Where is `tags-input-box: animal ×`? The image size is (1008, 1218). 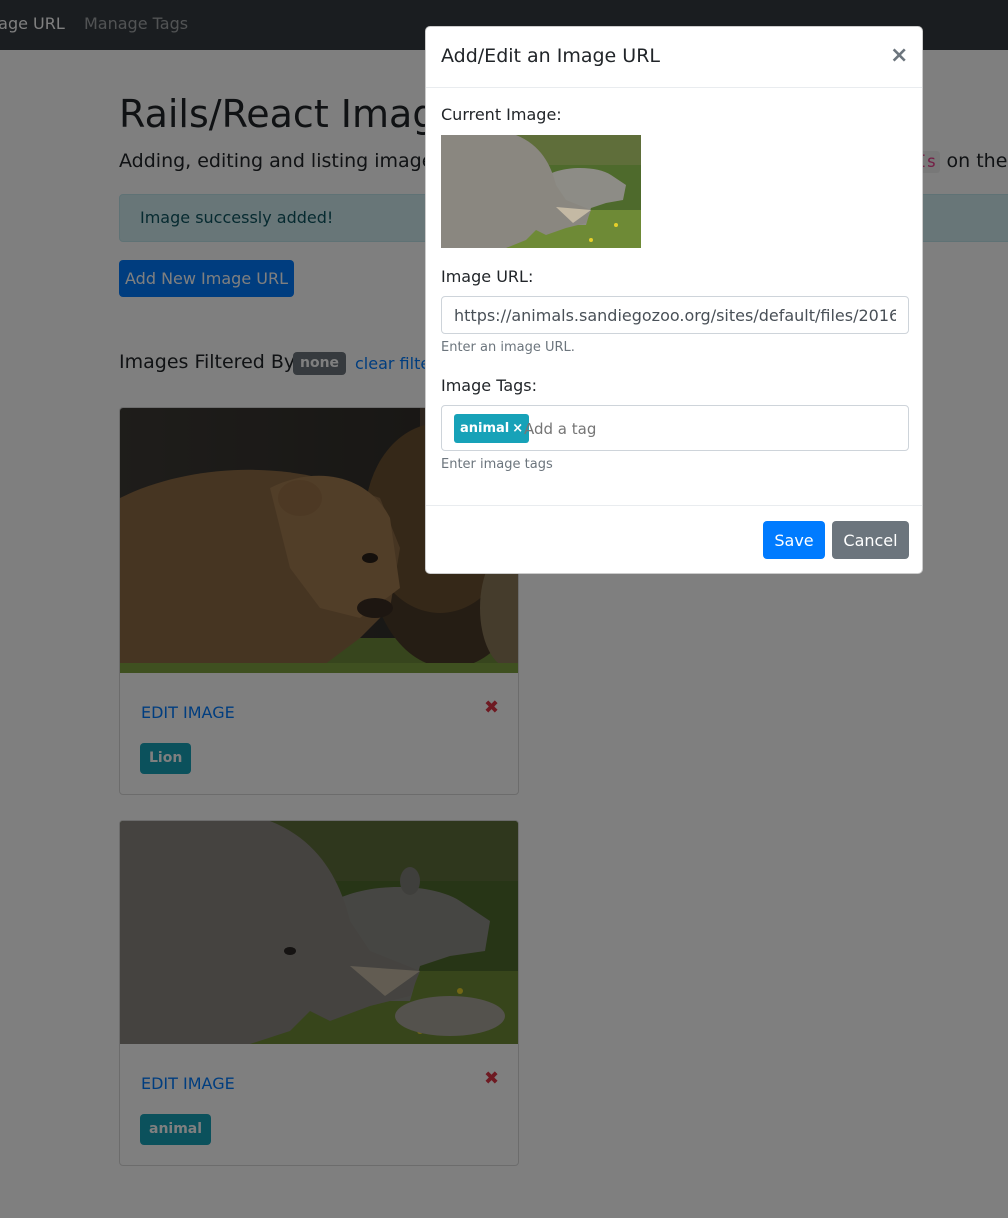
tags-input-box: animal × is located at coordinates (675, 428).